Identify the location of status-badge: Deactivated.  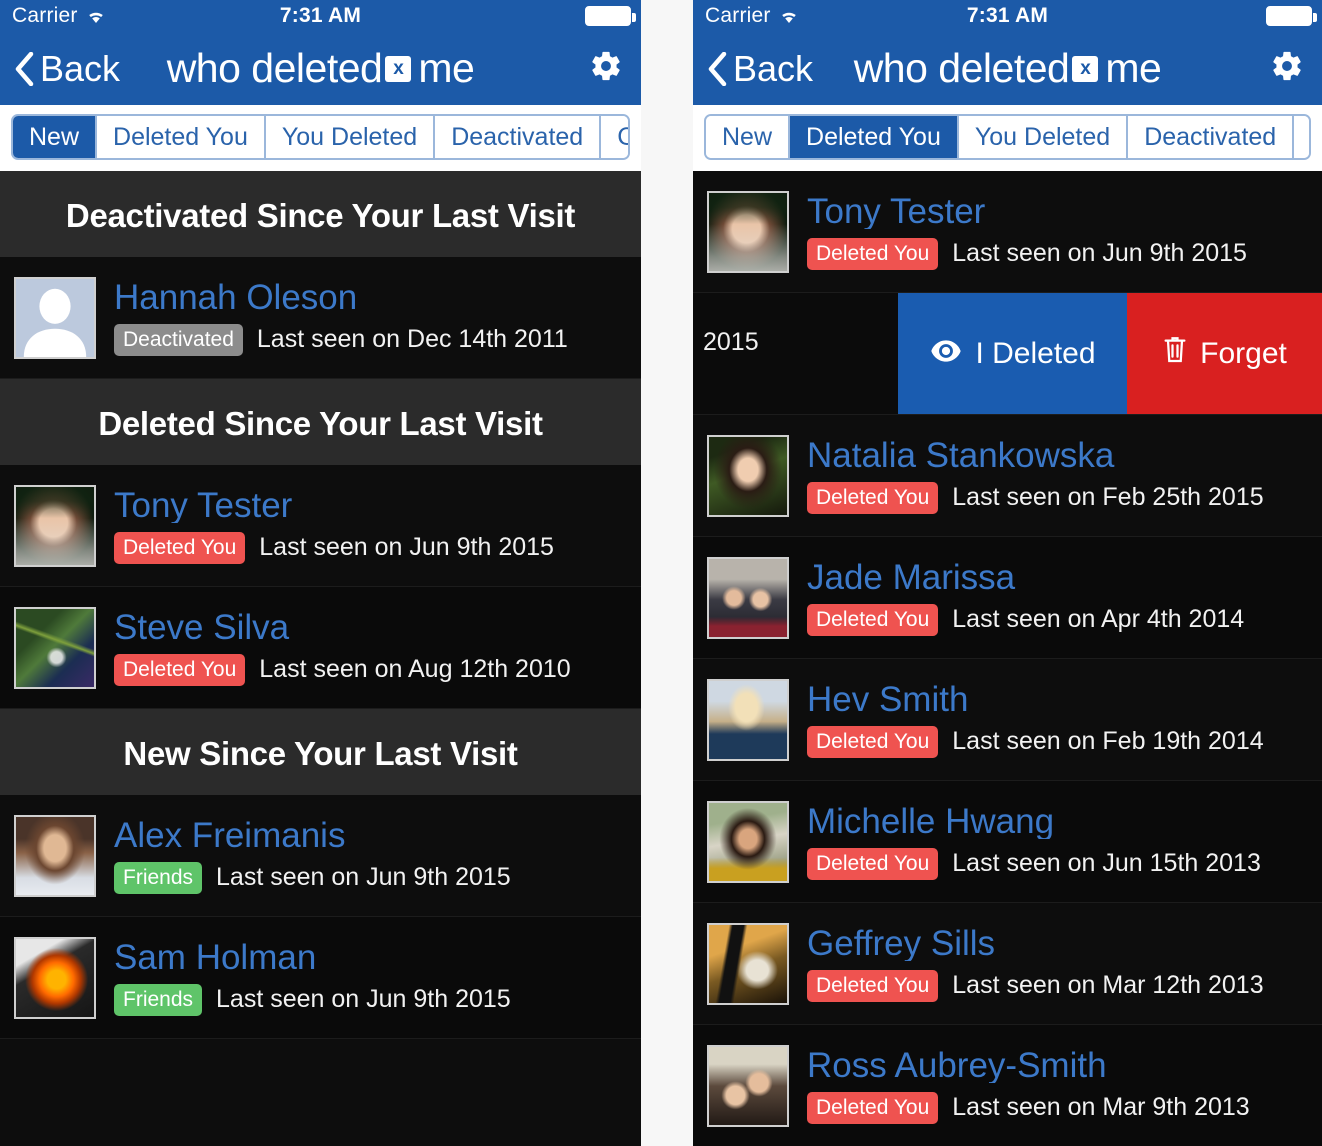
(178, 339).